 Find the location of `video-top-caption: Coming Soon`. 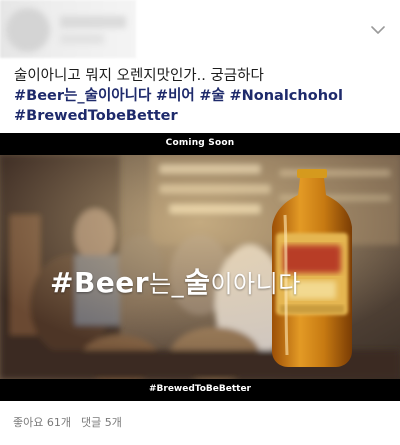

video-top-caption: Coming Soon is located at coordinates (200, 143).